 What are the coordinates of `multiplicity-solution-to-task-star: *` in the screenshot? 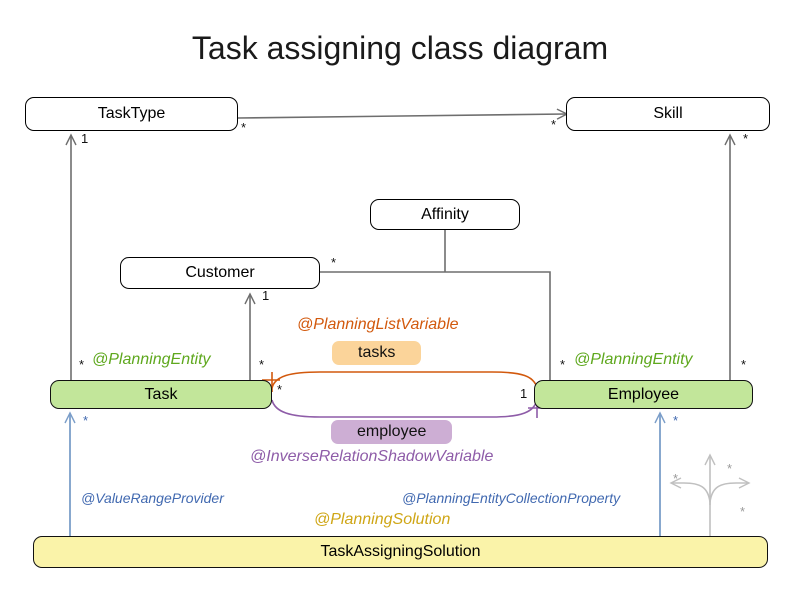 It's located at (86, 420).